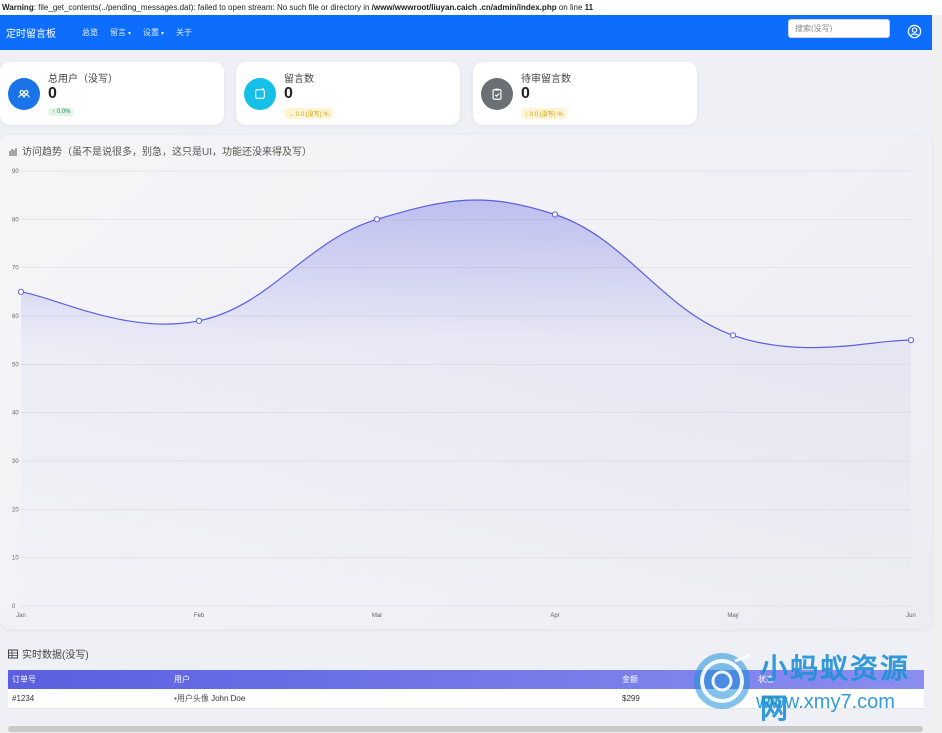  I want to click on nav-link-about: 关于, so click(184, 32).